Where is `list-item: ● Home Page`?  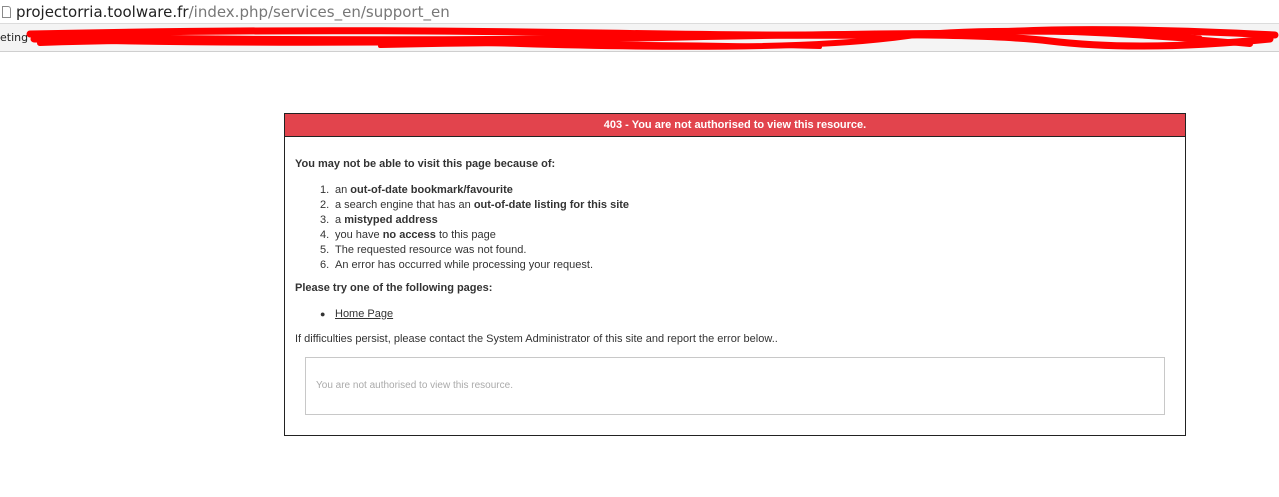
list-item: ● Home Page is located at coordinates (356, 314).